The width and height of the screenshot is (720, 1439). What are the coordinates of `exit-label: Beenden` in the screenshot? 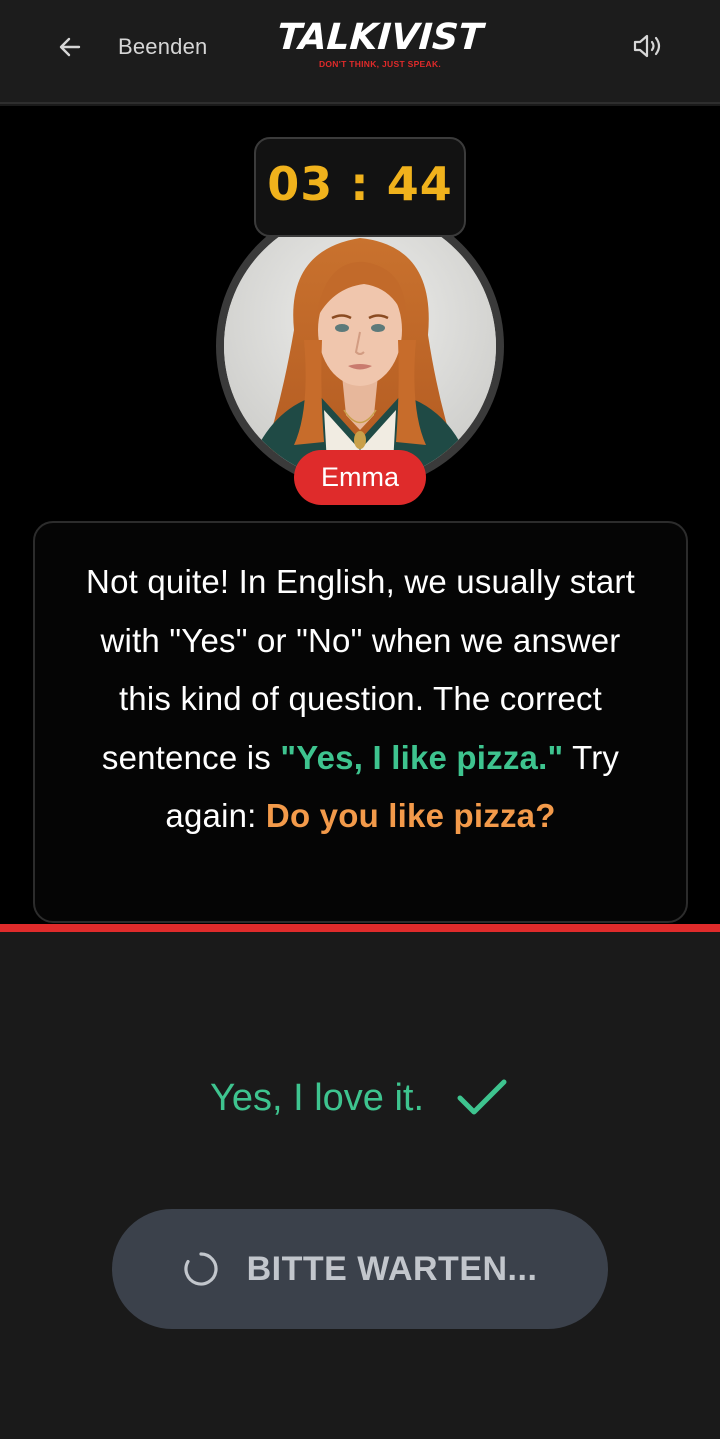 It's located at (163, 46).